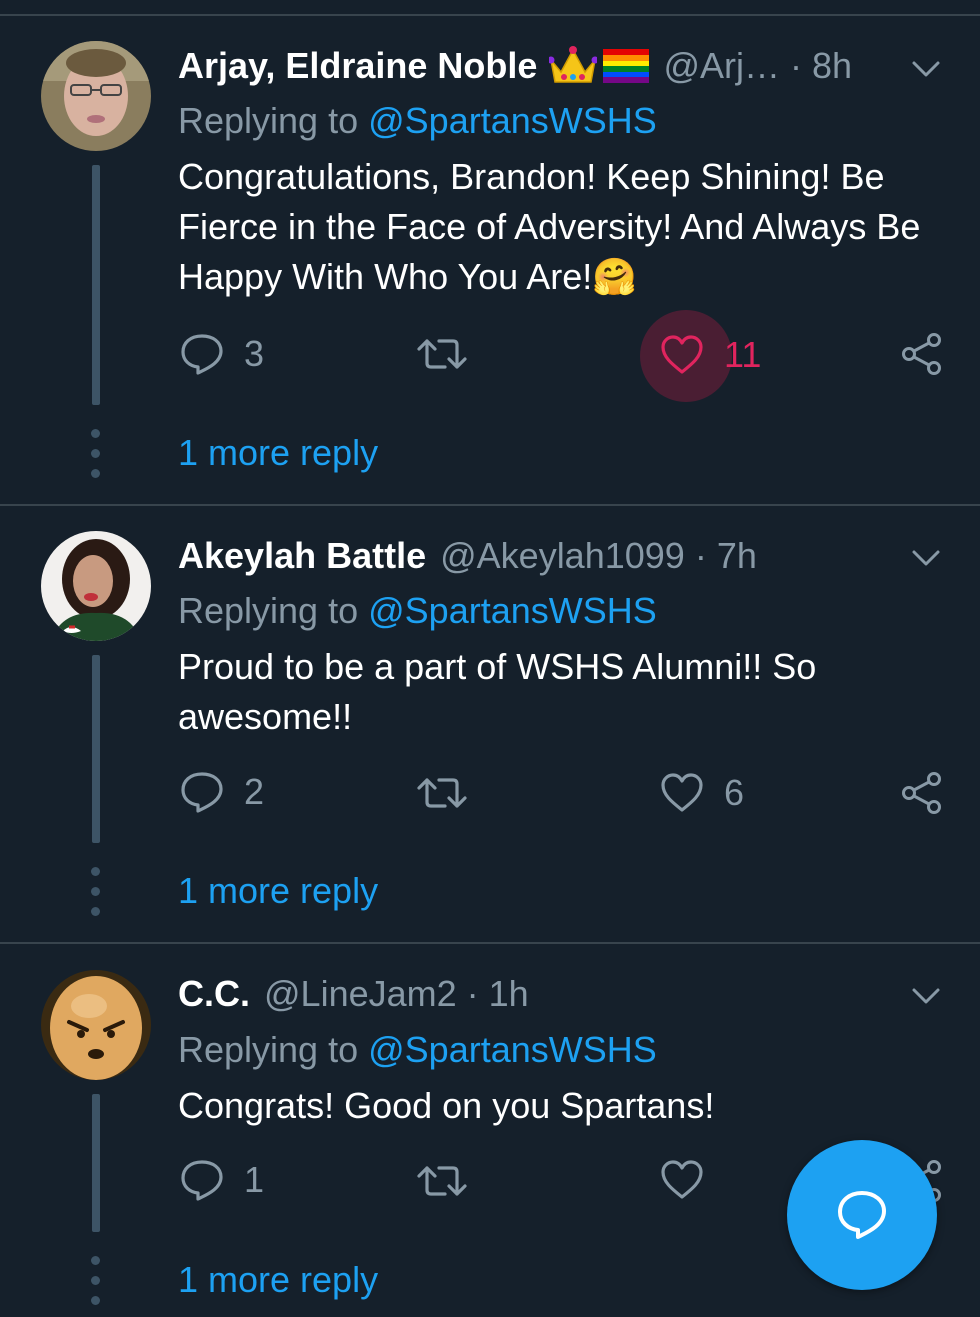 Image resolution: width=980 pixels, height=1317 pixels. I want to click on like-button: 6, so click(702, 793).